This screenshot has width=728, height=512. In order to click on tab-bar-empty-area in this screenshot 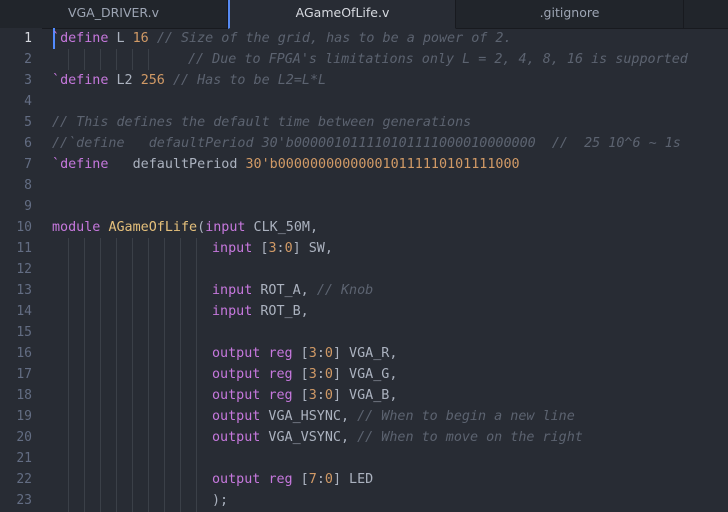, I will do `click(706, 14)`.